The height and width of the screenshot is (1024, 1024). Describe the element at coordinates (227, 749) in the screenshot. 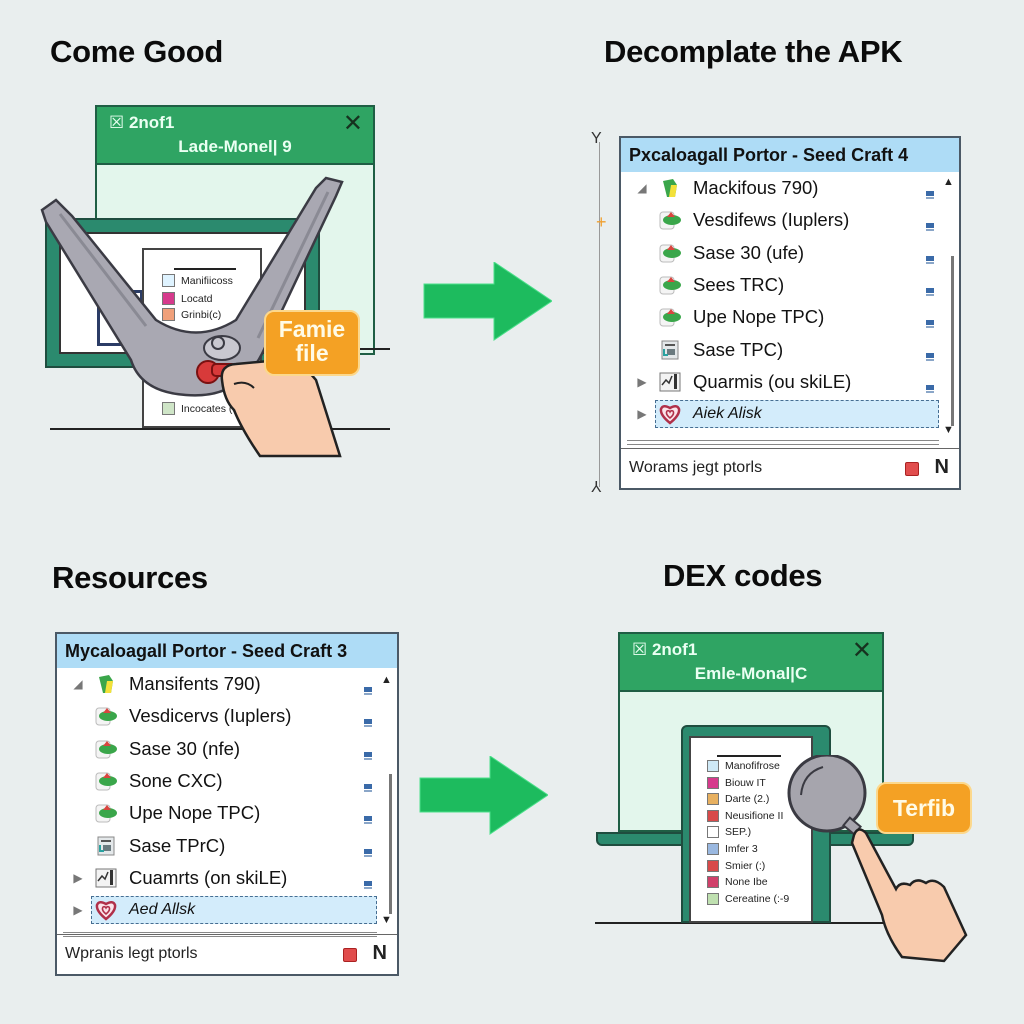

I see `tree-row: Sase 30 (nfe)` at that location.